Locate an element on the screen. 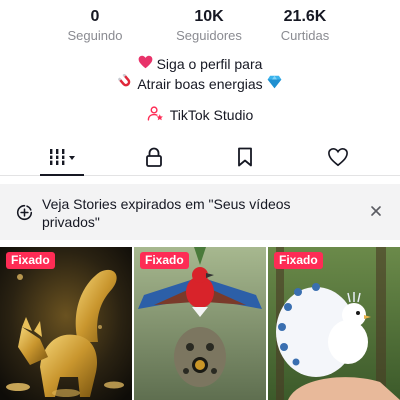 This screenshot has width=400, height=400. bio-line-2: Atrair boas energias is located at coordinates (200, 83).